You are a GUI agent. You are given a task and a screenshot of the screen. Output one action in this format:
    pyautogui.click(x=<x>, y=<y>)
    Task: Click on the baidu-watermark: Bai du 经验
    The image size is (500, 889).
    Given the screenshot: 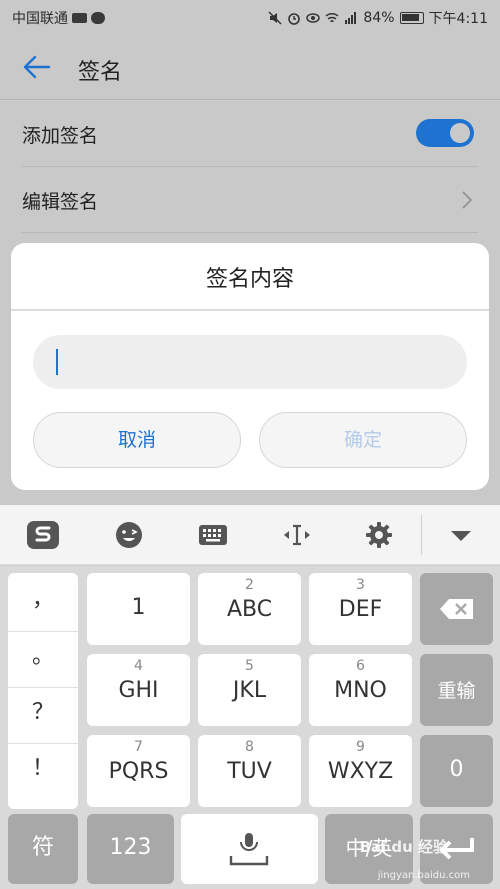 What is the action you would take?
    pyautogui.click(x=403, y=847)
    